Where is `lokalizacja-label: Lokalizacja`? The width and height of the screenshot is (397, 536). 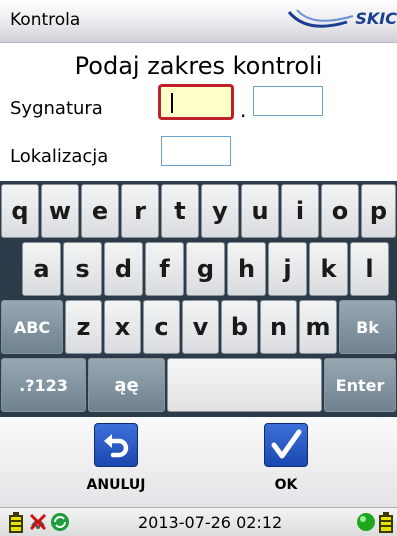 lokalizacja-label: Lokalizacja is located at coordinates (59, 156).